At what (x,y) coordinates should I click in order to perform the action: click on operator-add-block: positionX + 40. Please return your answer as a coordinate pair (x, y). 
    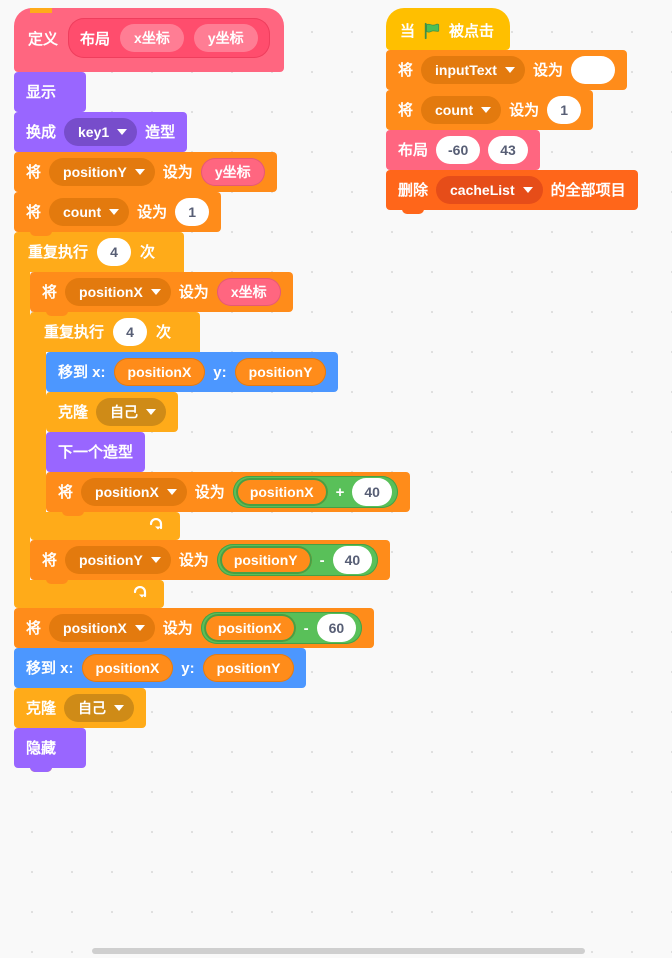
    Looking at the image, I should click on (315, 492).